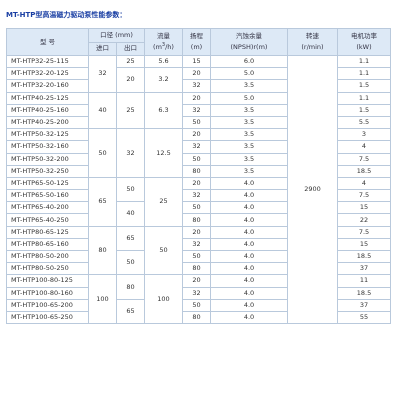 The width and height of the screenshot is (400, 400). Describe the element at coordinates (47, 159) in the screenshot. I see `model-cell: MT-HTP50-32-200` at that location.